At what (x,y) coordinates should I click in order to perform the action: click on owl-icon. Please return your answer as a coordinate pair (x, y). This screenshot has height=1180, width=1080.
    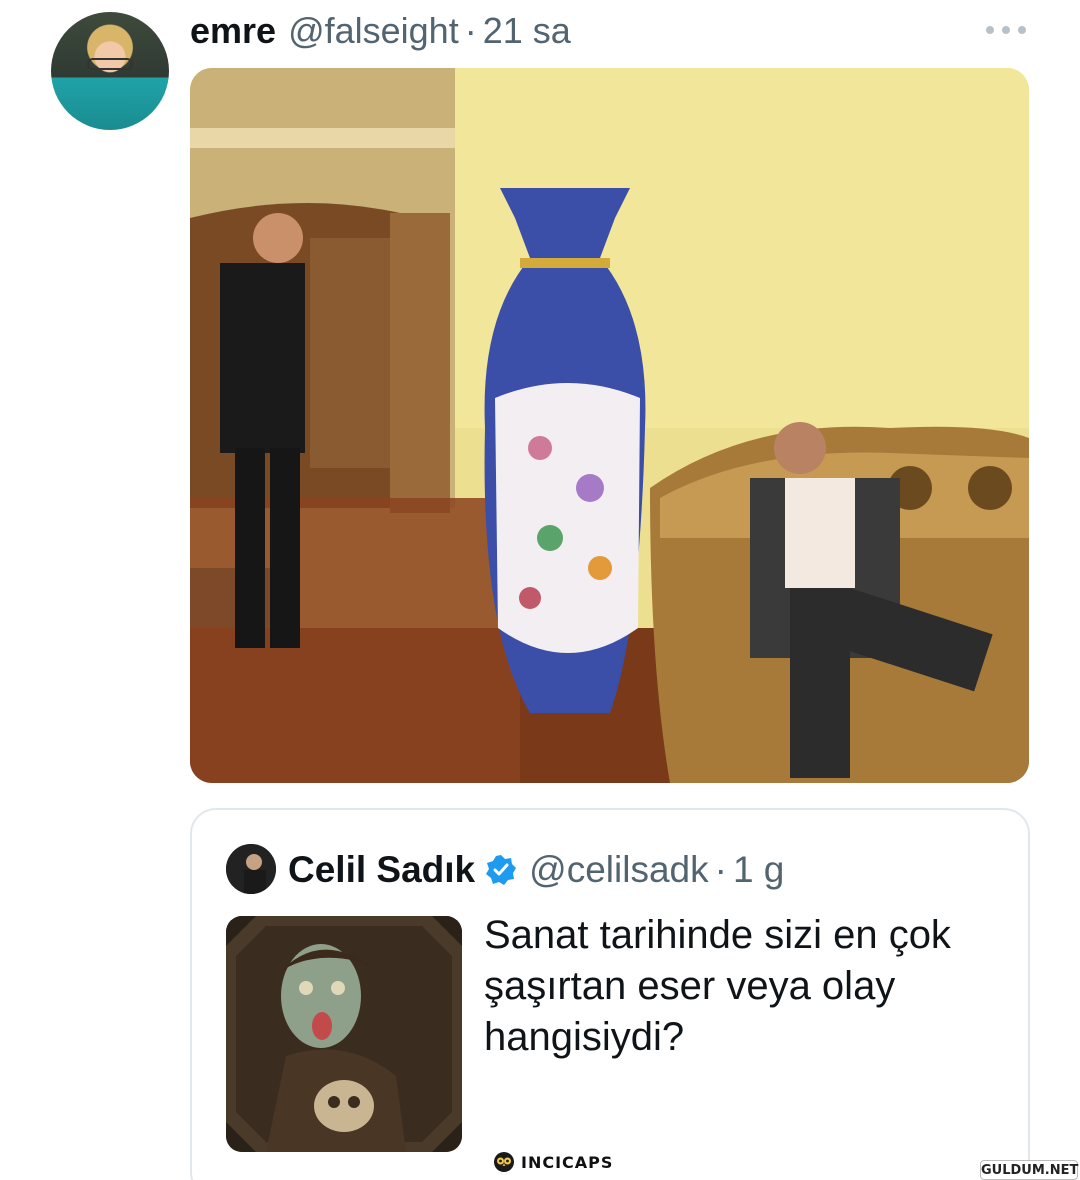
    Looking at the image, I should click on (504, 1162).